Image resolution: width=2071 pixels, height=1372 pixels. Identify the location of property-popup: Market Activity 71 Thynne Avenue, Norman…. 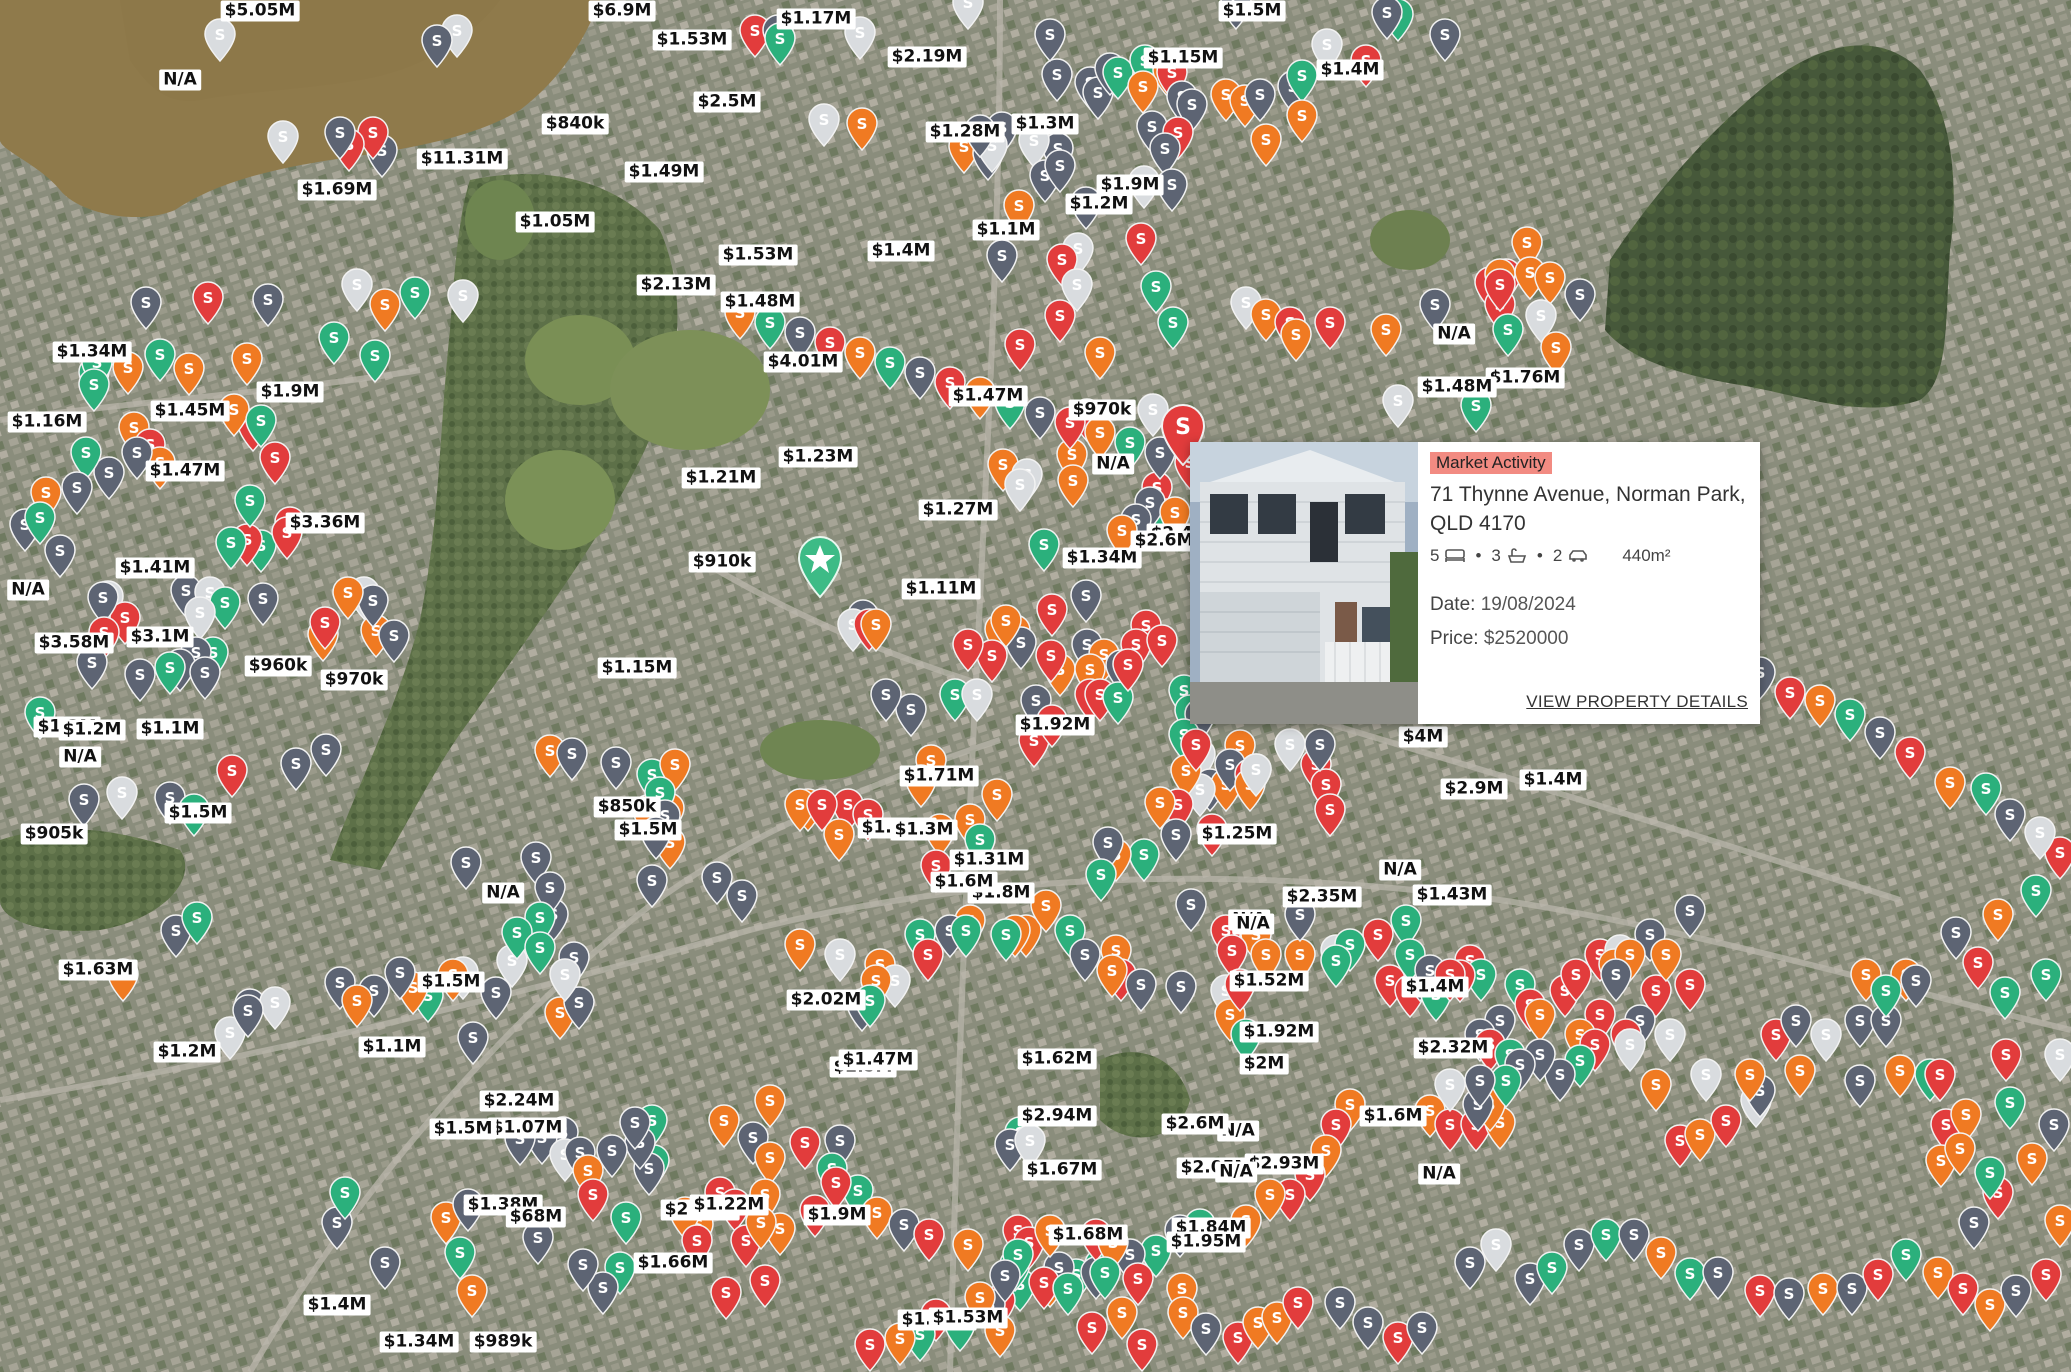
(1475, 583).